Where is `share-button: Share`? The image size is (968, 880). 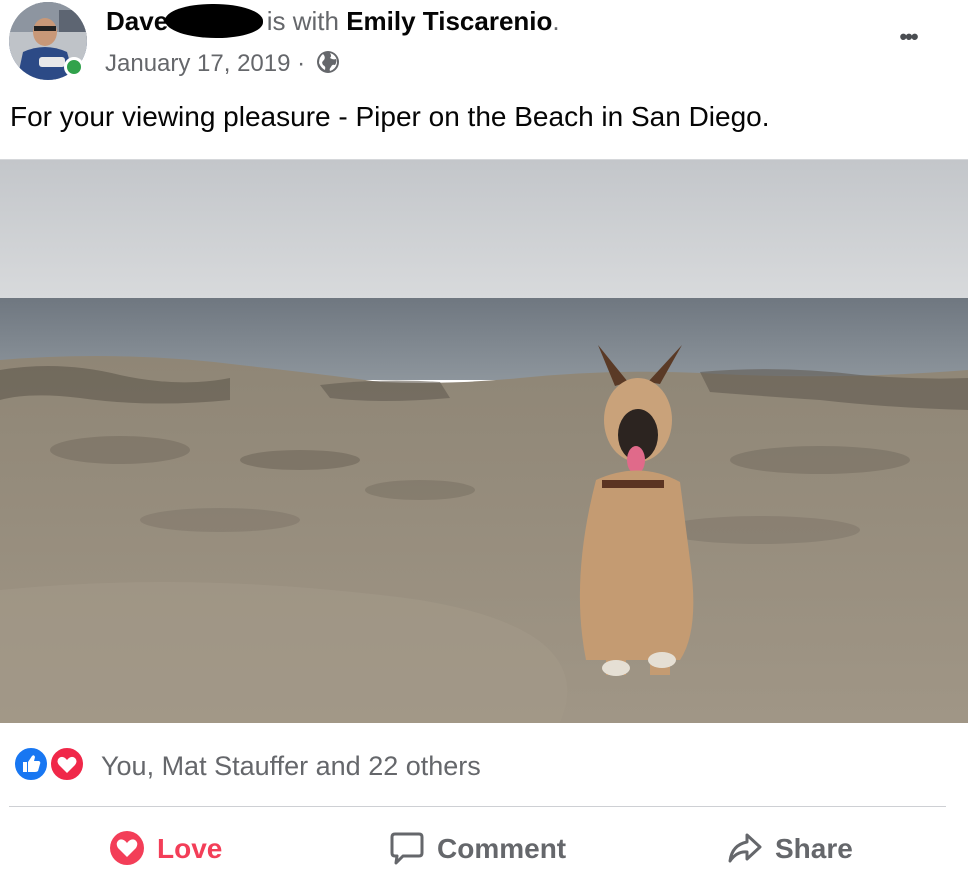
share-button: Share is located at coordinates (790, 846).